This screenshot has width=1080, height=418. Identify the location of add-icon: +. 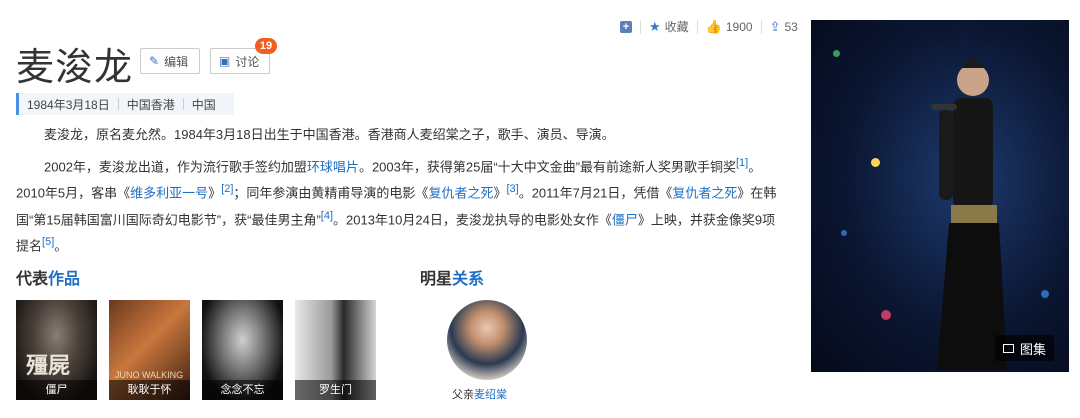
(626, 26).